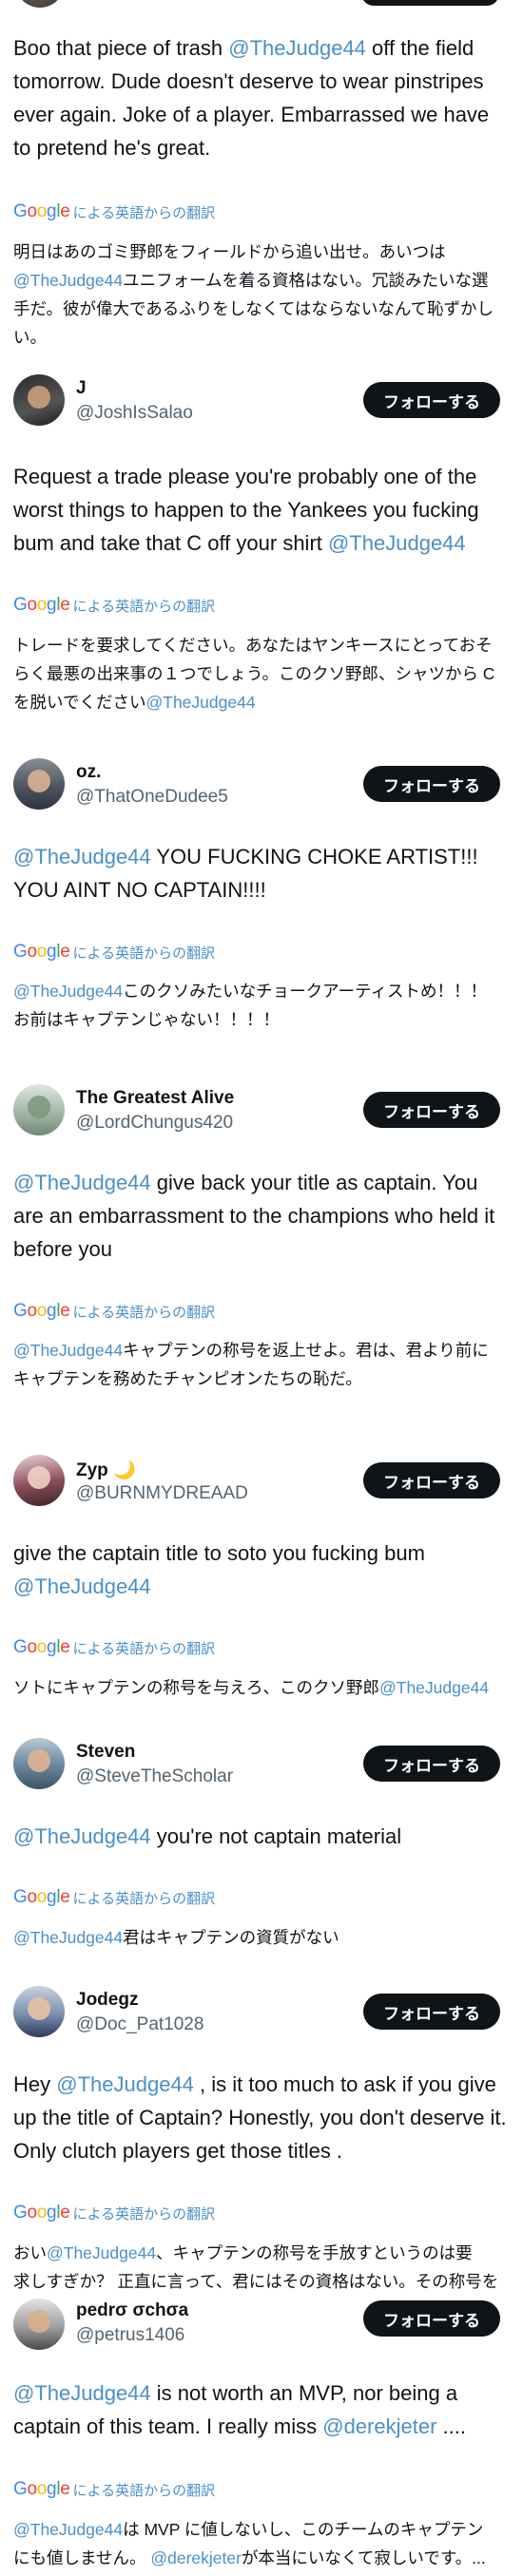 The width and height of the screenshot is (523, 2576). What do you see at coordinates (154, 1123) in the screenshot?
I see `user-handle: @LordChungus420` at bounding box center [154, 1123].